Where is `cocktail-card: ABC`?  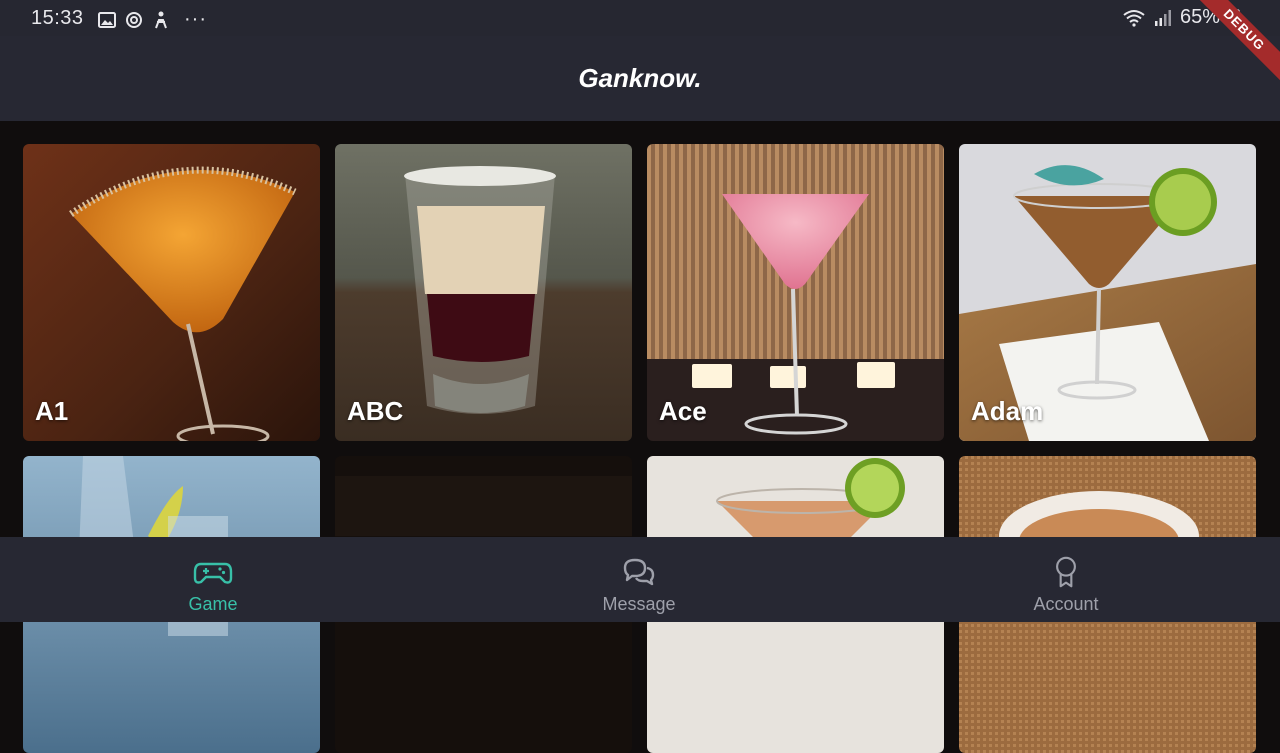 cocktail-card: ABC is located at coordinates (483, 292).